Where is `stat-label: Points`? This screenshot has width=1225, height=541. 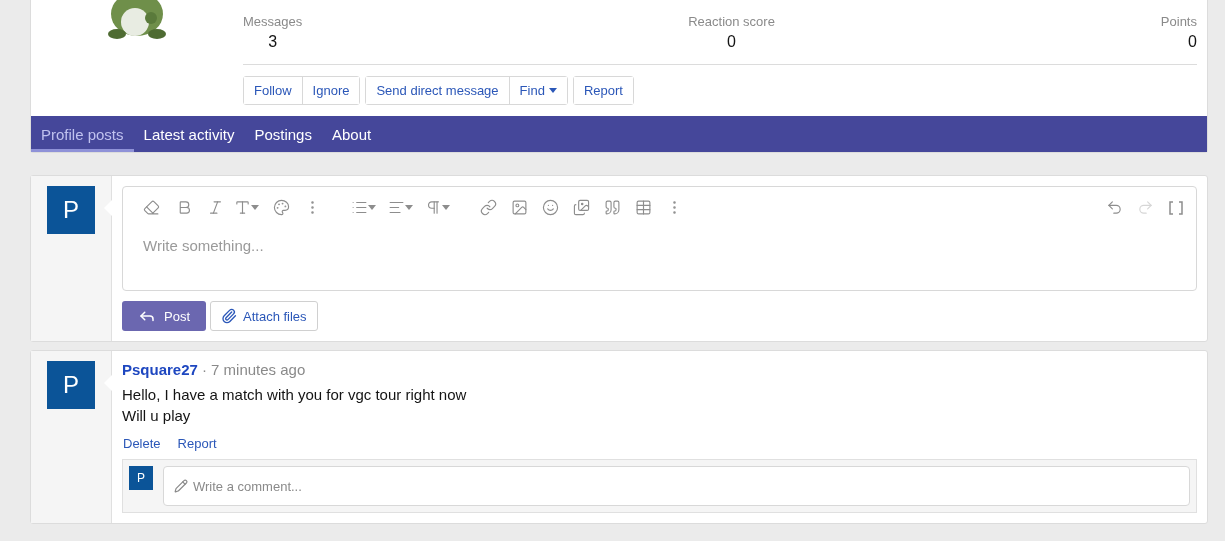 stat-label: Points is located at coordinates (1178, 21).